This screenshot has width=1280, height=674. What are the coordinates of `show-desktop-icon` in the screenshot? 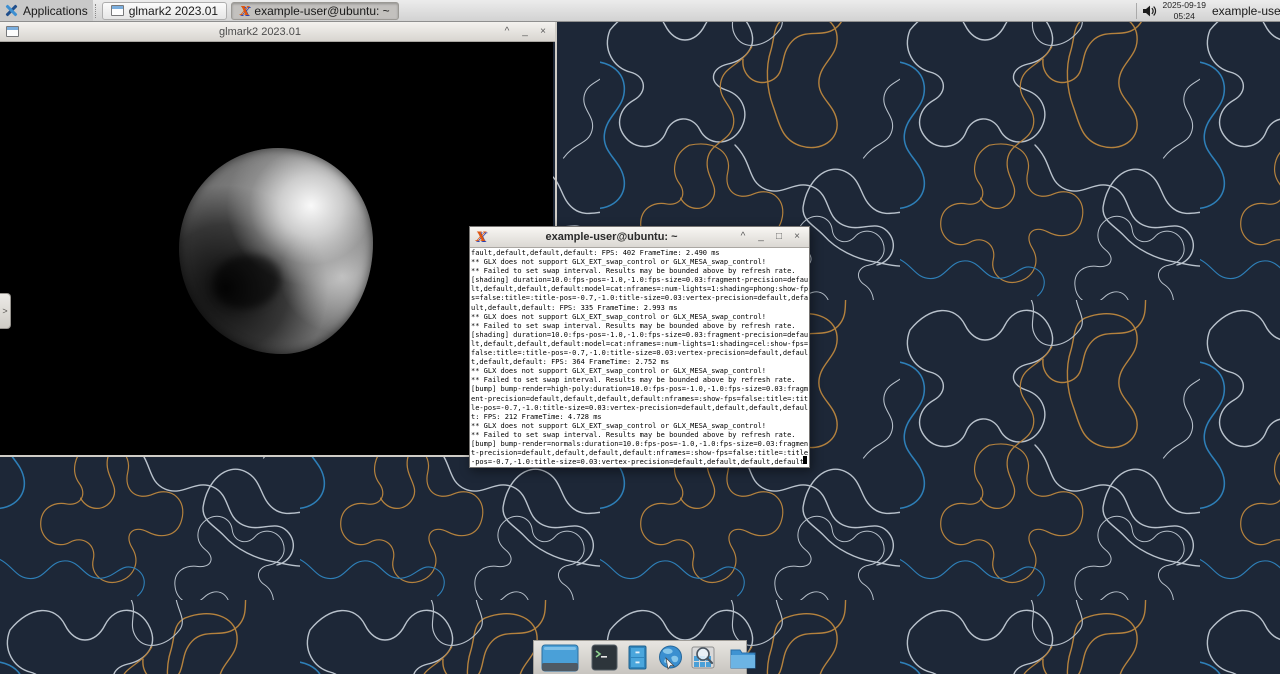 It's located at (560, 657).